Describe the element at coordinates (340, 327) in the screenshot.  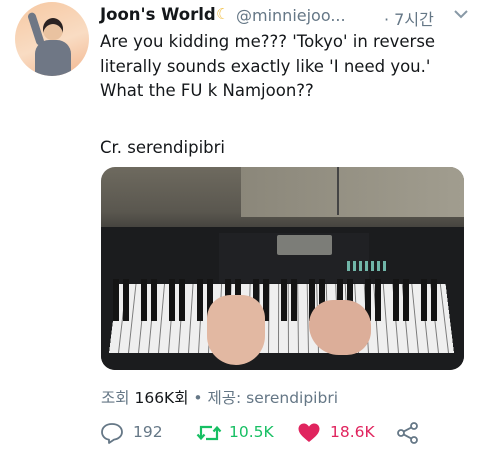
I see `media-right-hand` at that location.